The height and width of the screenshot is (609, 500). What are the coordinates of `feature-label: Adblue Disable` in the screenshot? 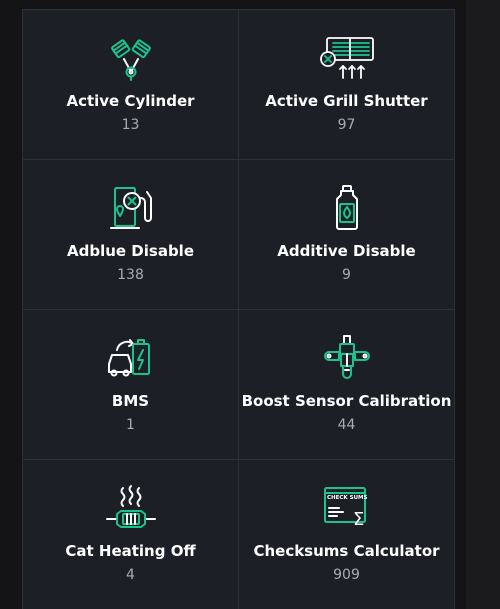 It's located at (130, 251).